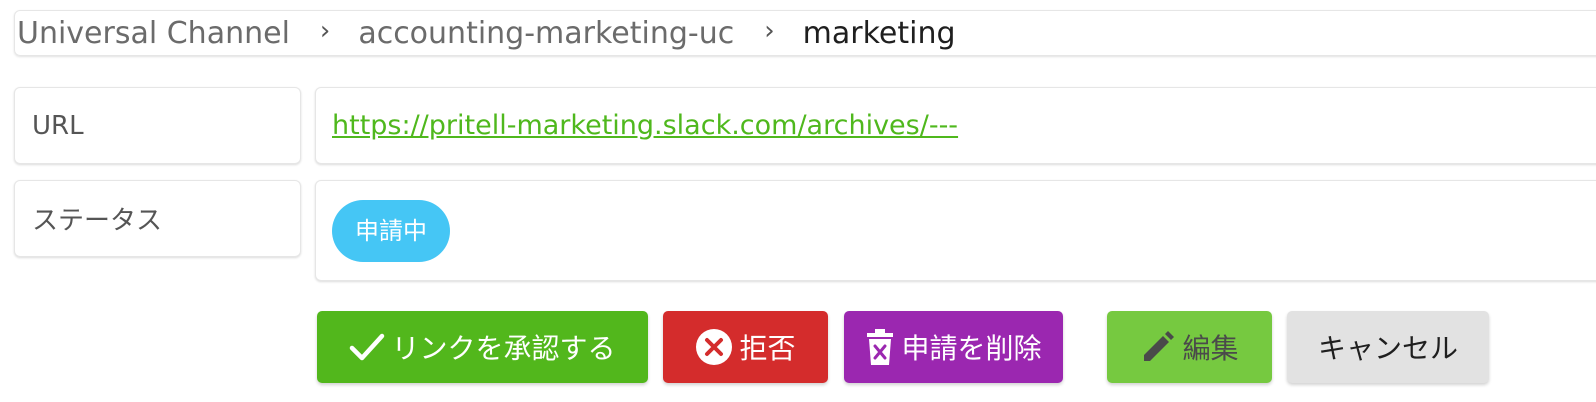 The width and height of the screenshot is (1596, 402). What do you see at coordinates (971, 348) in the screenshot?
I see `delete-request-label: 申請を削除` at bounding box center [971, 348].